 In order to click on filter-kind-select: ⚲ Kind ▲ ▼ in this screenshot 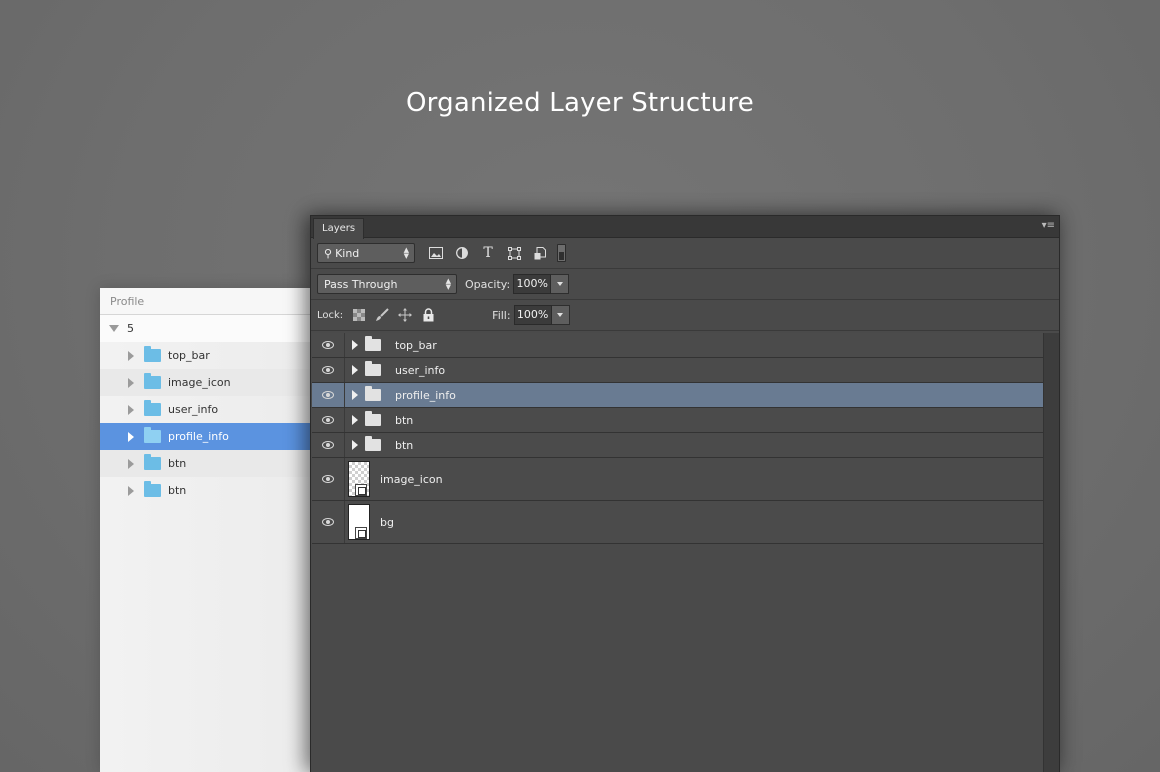, I will do `click(366, 253)`.